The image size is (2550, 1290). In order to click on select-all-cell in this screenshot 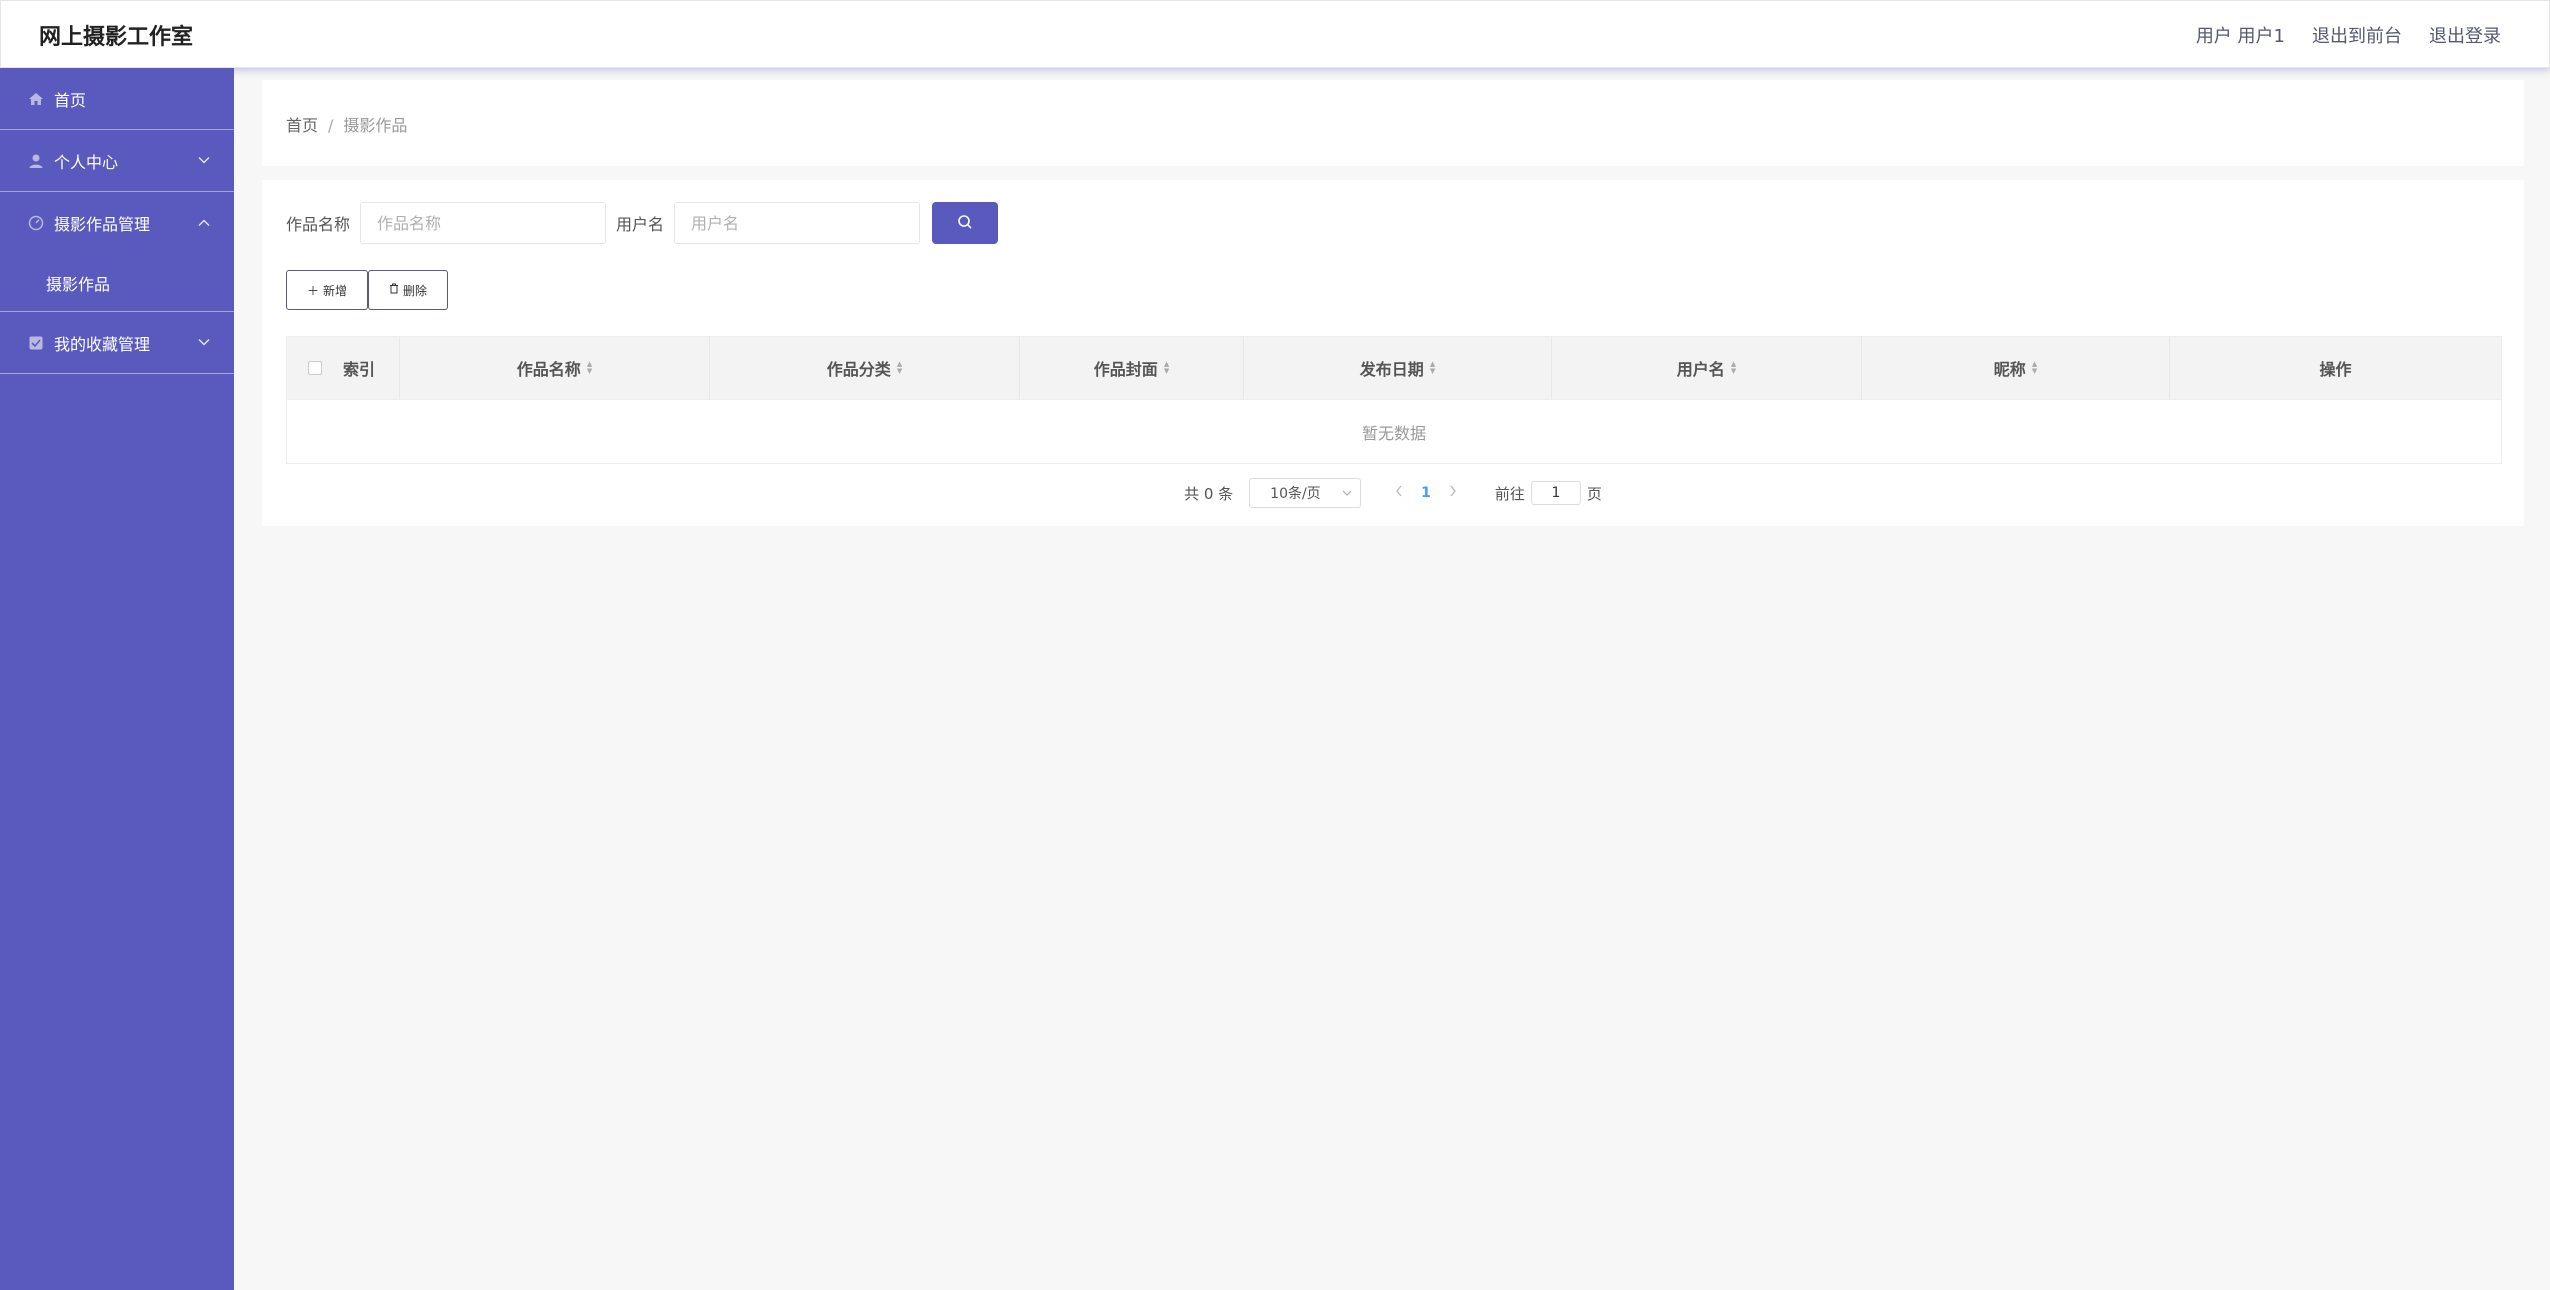, I will do `click(315, 368)`.